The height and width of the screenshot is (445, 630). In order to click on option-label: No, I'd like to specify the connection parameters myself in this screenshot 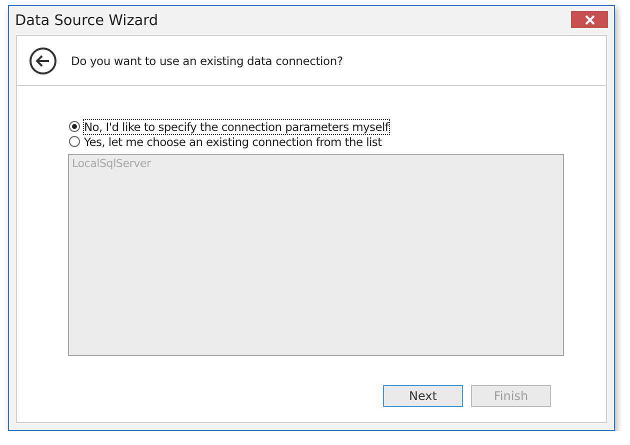, I will do `click(236, 126)`.